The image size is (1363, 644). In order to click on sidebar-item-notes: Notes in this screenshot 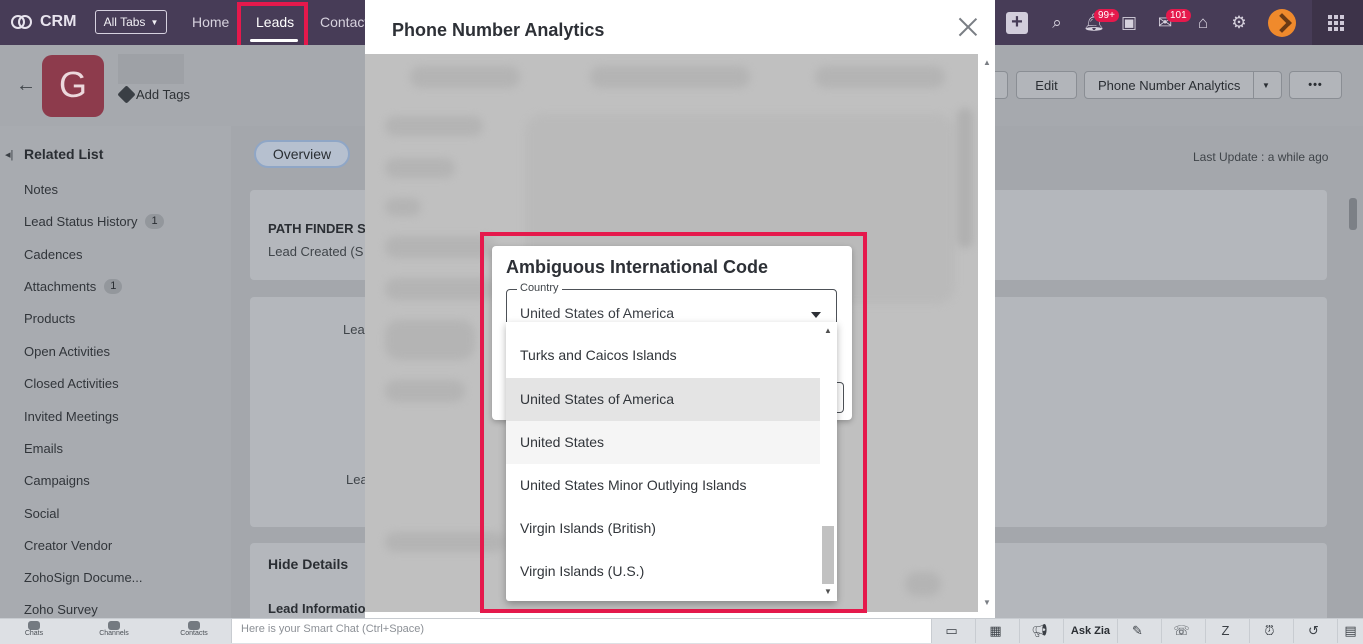, I will do `click(41, 189)`.